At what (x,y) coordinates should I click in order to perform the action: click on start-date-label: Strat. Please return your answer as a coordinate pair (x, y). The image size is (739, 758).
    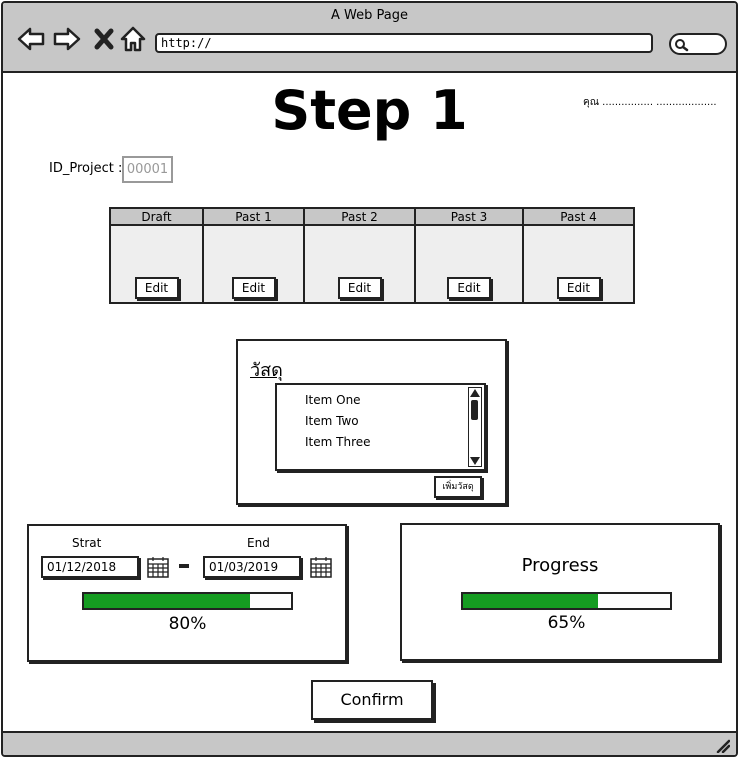
    Looking at the image, I should click on (87, 543).